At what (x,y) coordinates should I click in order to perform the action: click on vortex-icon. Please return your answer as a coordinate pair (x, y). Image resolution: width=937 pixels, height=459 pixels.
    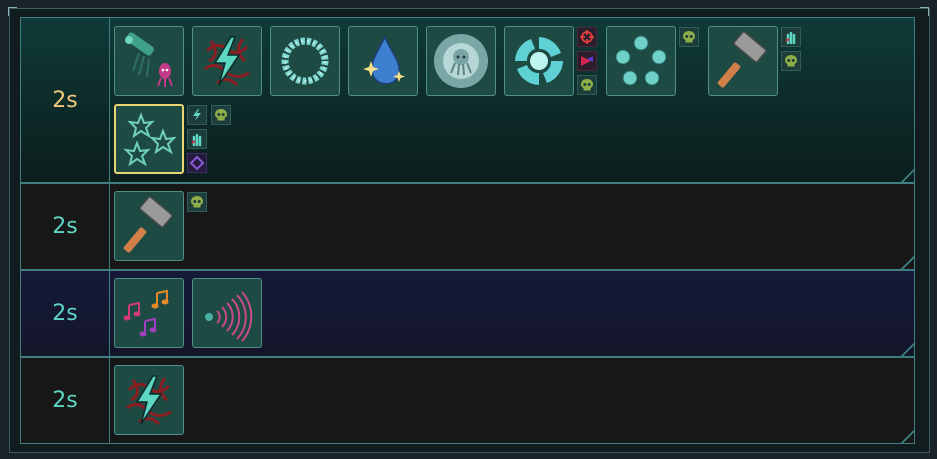
    Looking at the image, I should click on (539, 61).